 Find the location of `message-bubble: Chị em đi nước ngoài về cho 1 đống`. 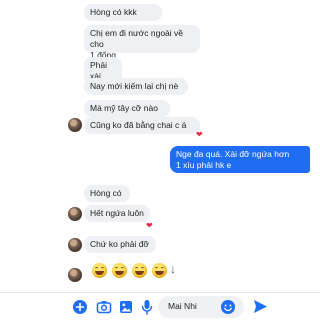

message-bubble: Chị em đi nước ngoài về cho 1 đống is located at coordinates (142, 42).